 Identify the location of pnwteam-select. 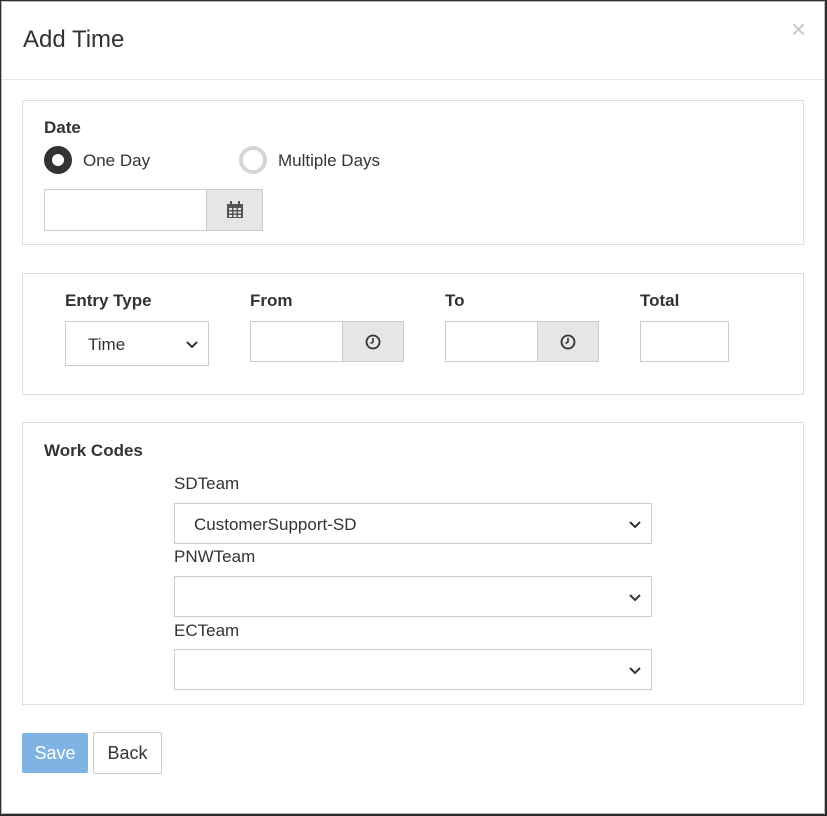
(413, 596).